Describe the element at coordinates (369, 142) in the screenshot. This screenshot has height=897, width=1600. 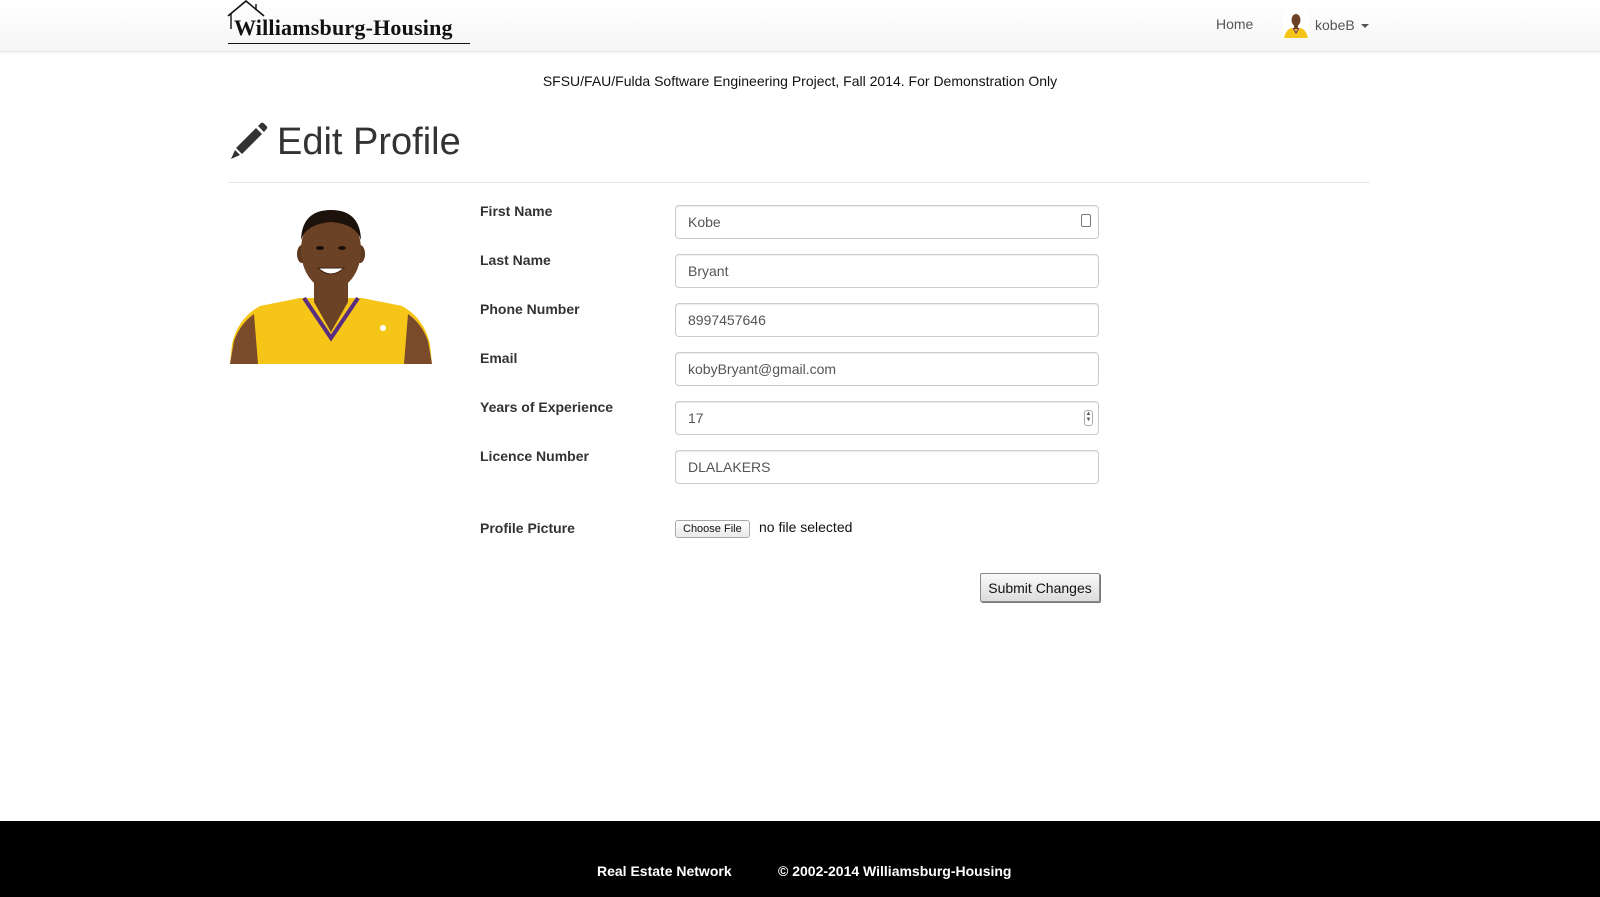
I see `page-title: Edit Profile` at that location.